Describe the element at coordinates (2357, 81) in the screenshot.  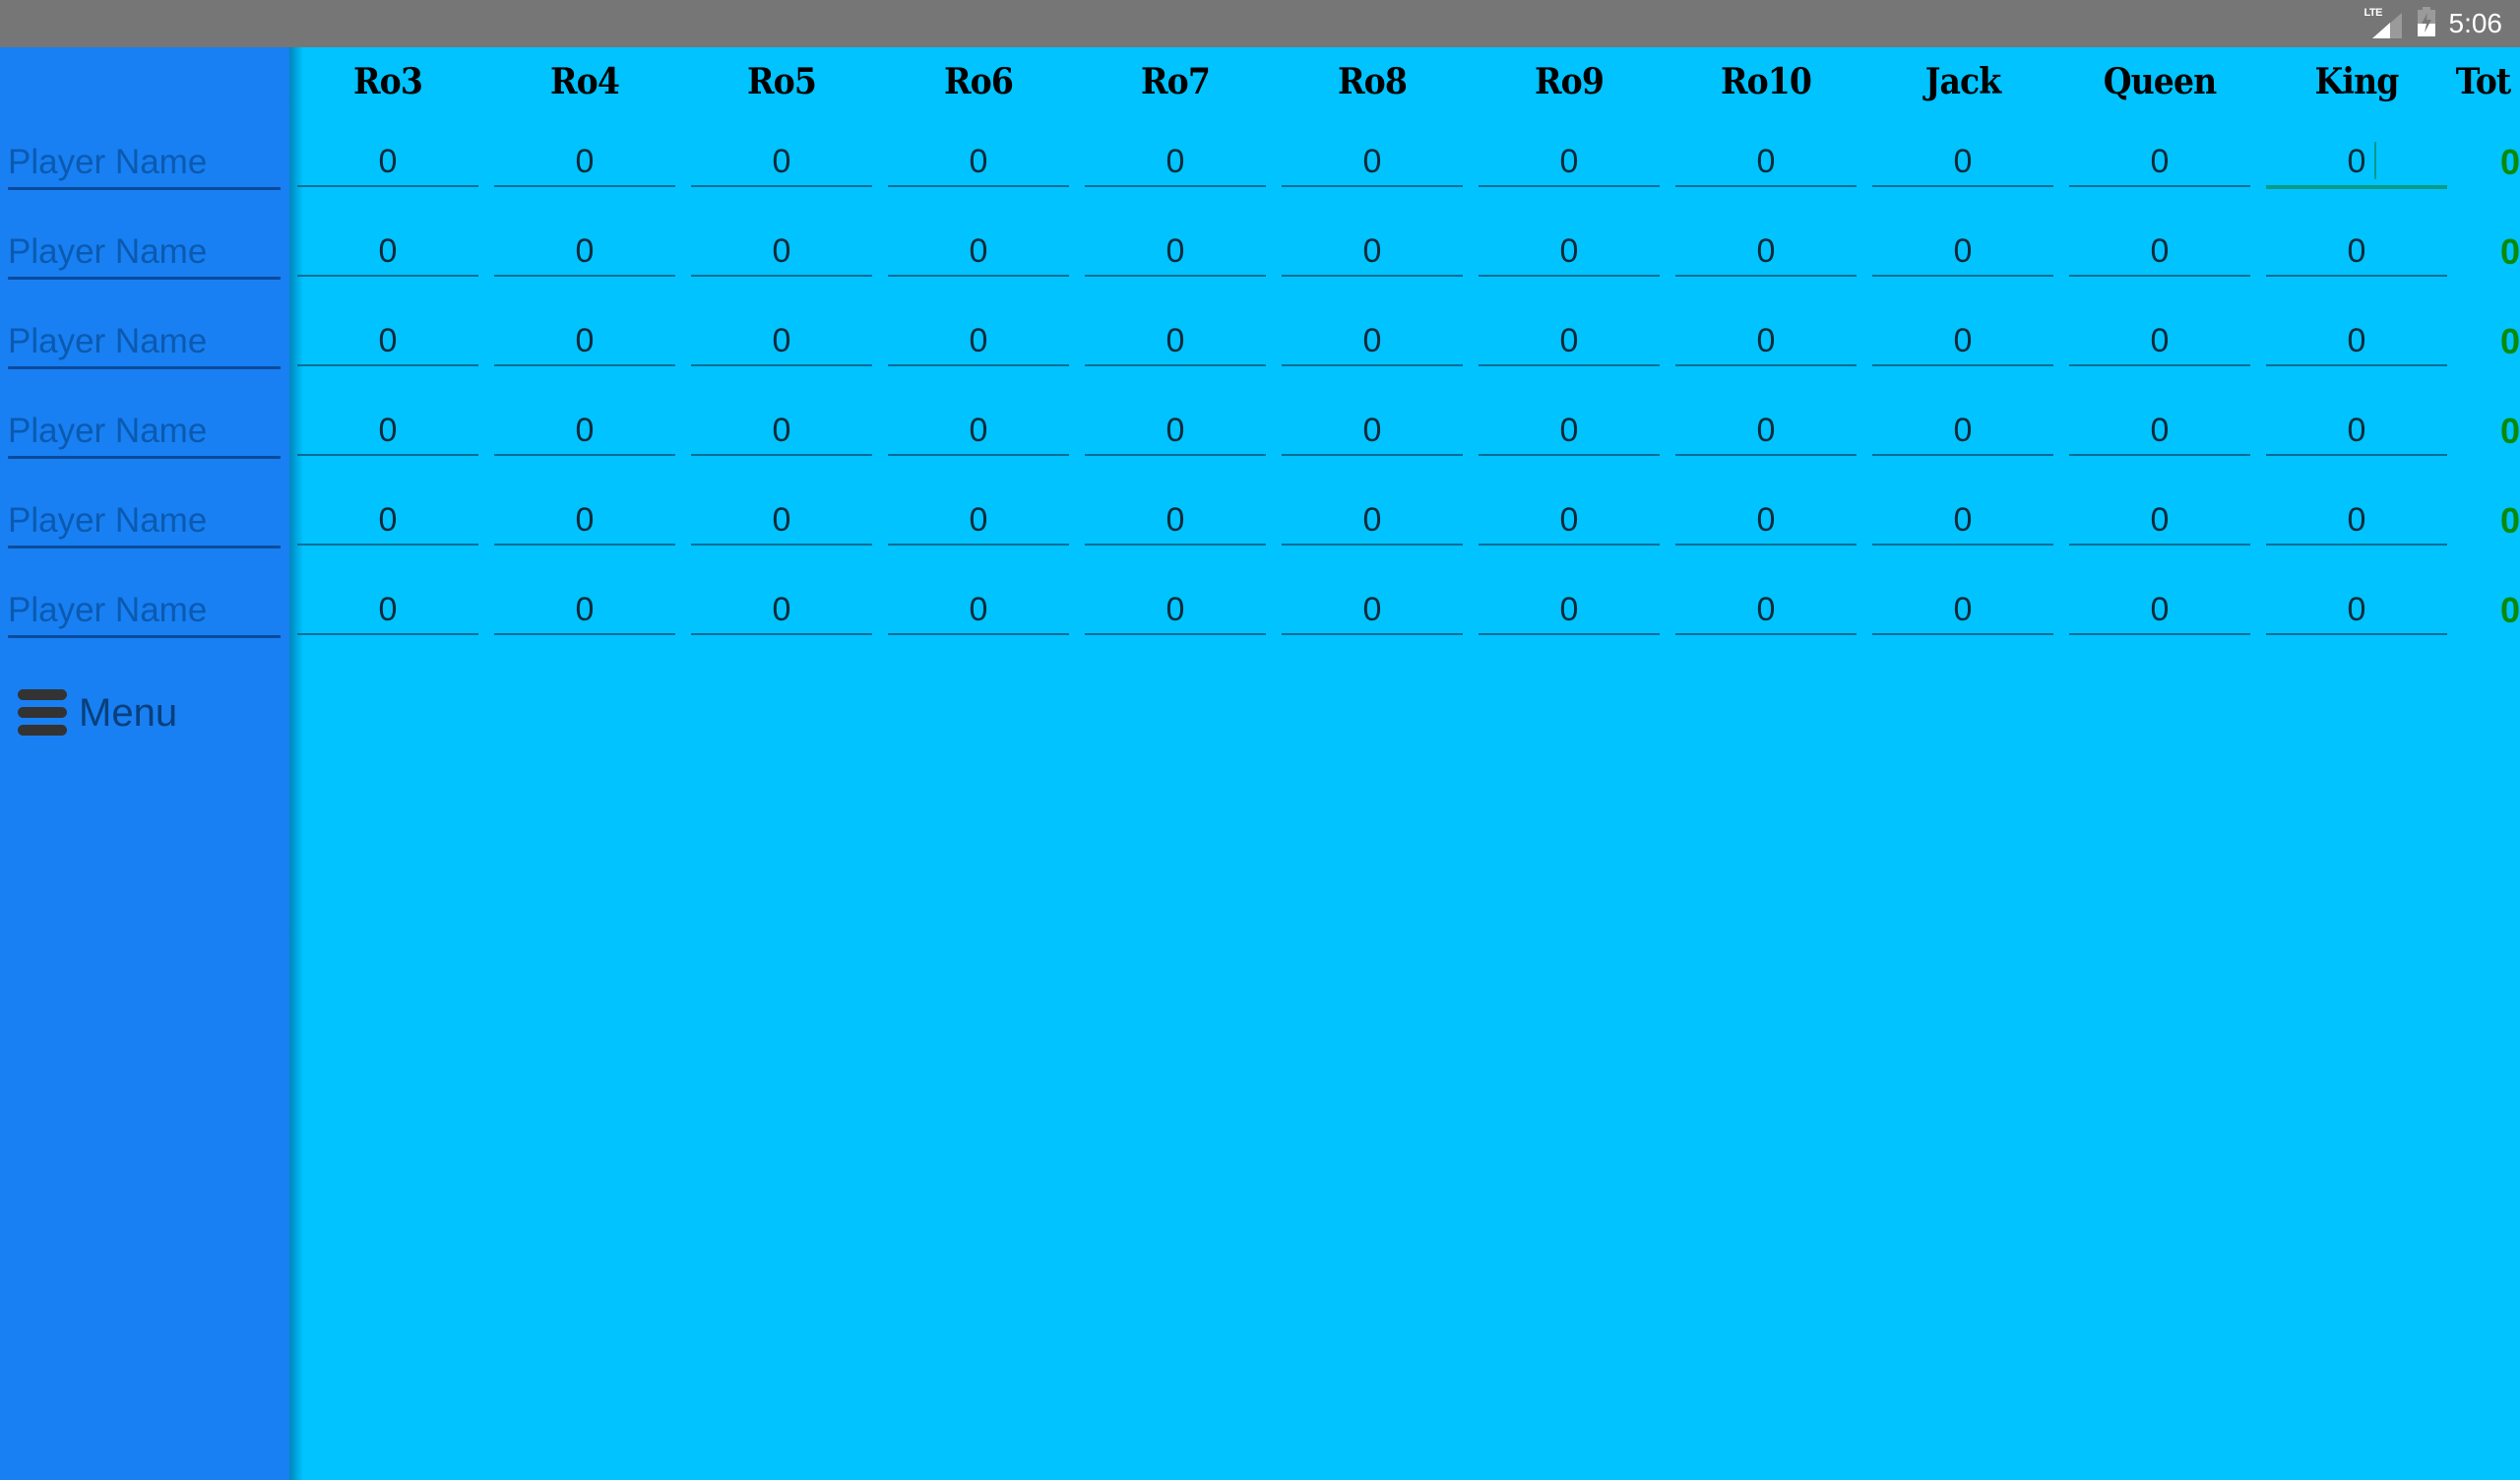
I see `column-header-king: King` at that location.